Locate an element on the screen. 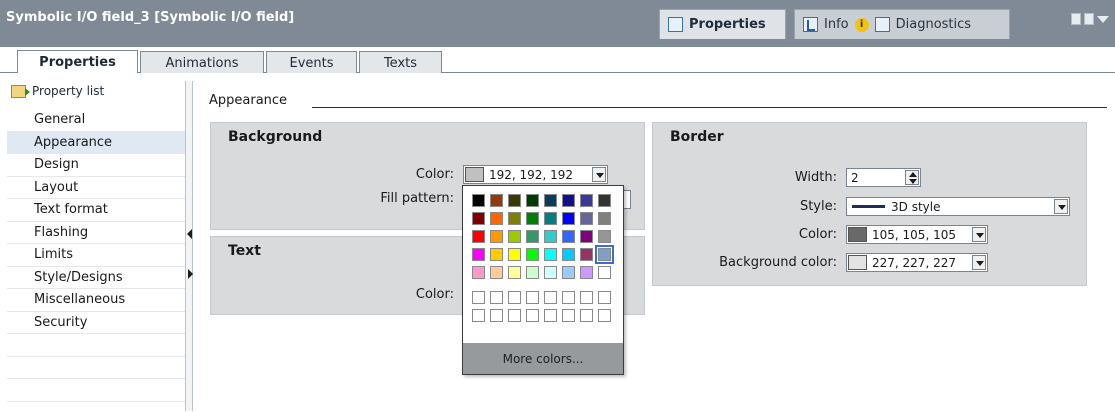 This screenshot has width=1115, height=412. sidebar-item-flashing: Flashing is located at coordinates (96, 233).